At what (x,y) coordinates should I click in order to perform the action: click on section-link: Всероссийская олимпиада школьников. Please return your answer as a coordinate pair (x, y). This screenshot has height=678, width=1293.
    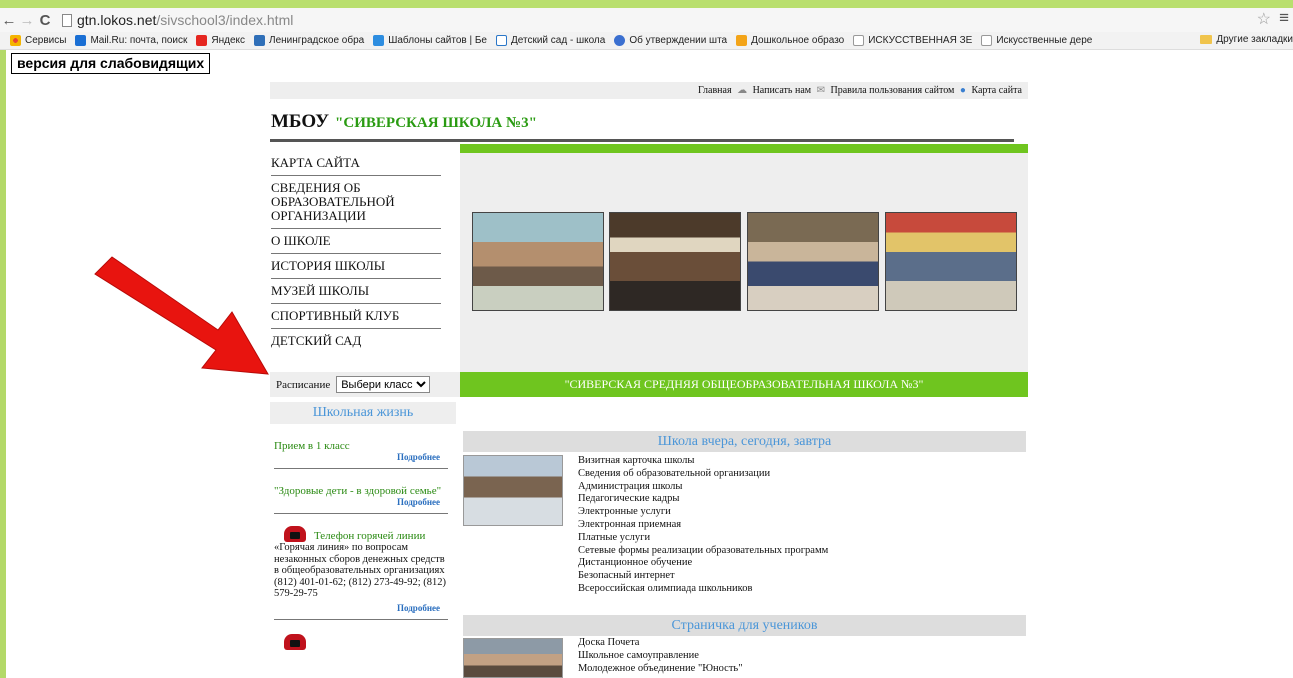
    Looking at the image, I should click on (703, 589).